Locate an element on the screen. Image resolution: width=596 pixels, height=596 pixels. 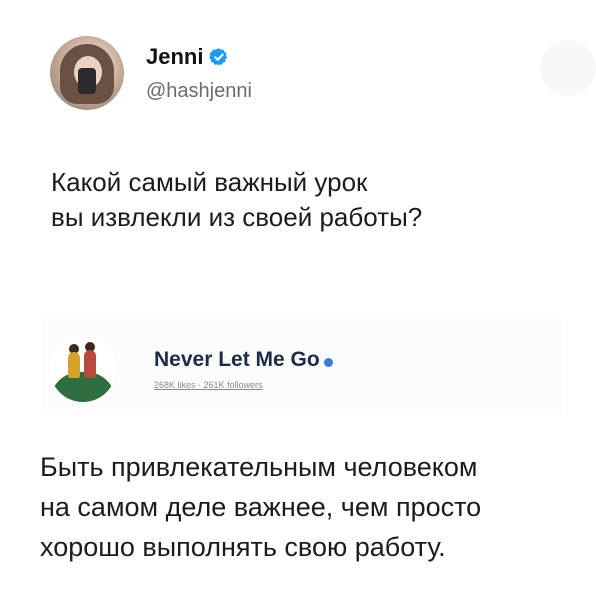
tweet-header: Jenni @hashjenni is located at coordinates (310, 76).